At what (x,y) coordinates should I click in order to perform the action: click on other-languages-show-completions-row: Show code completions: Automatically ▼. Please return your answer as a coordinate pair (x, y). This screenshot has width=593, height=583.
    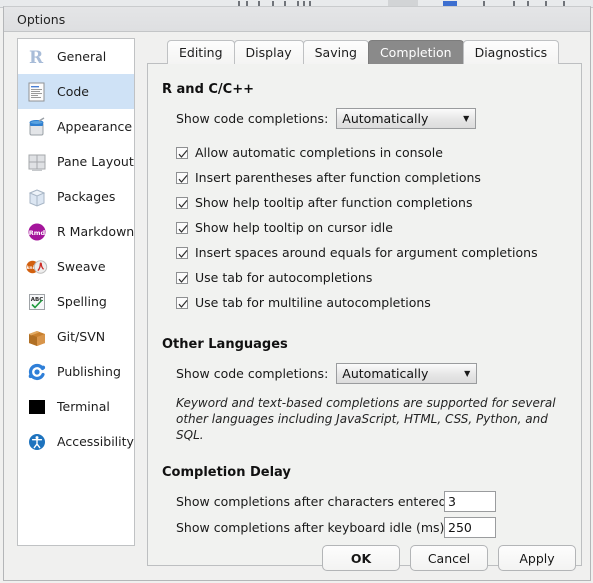
    Looking at the image, I should click on (364, 373).